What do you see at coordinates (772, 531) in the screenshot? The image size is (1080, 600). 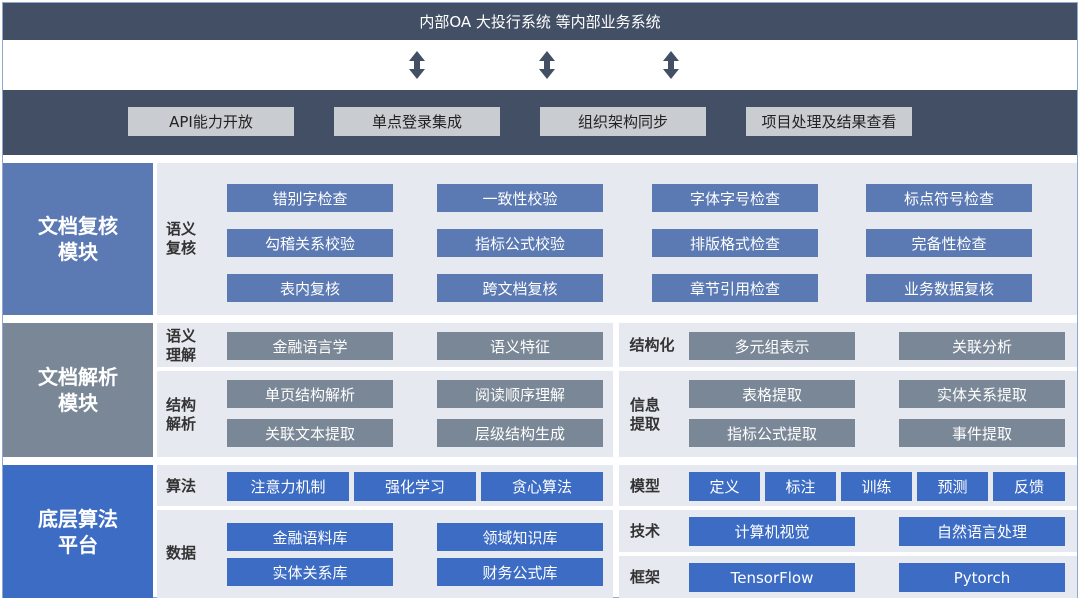 I see `computer-vision-box: 计算机视觉` at bounding box center [772, 531].